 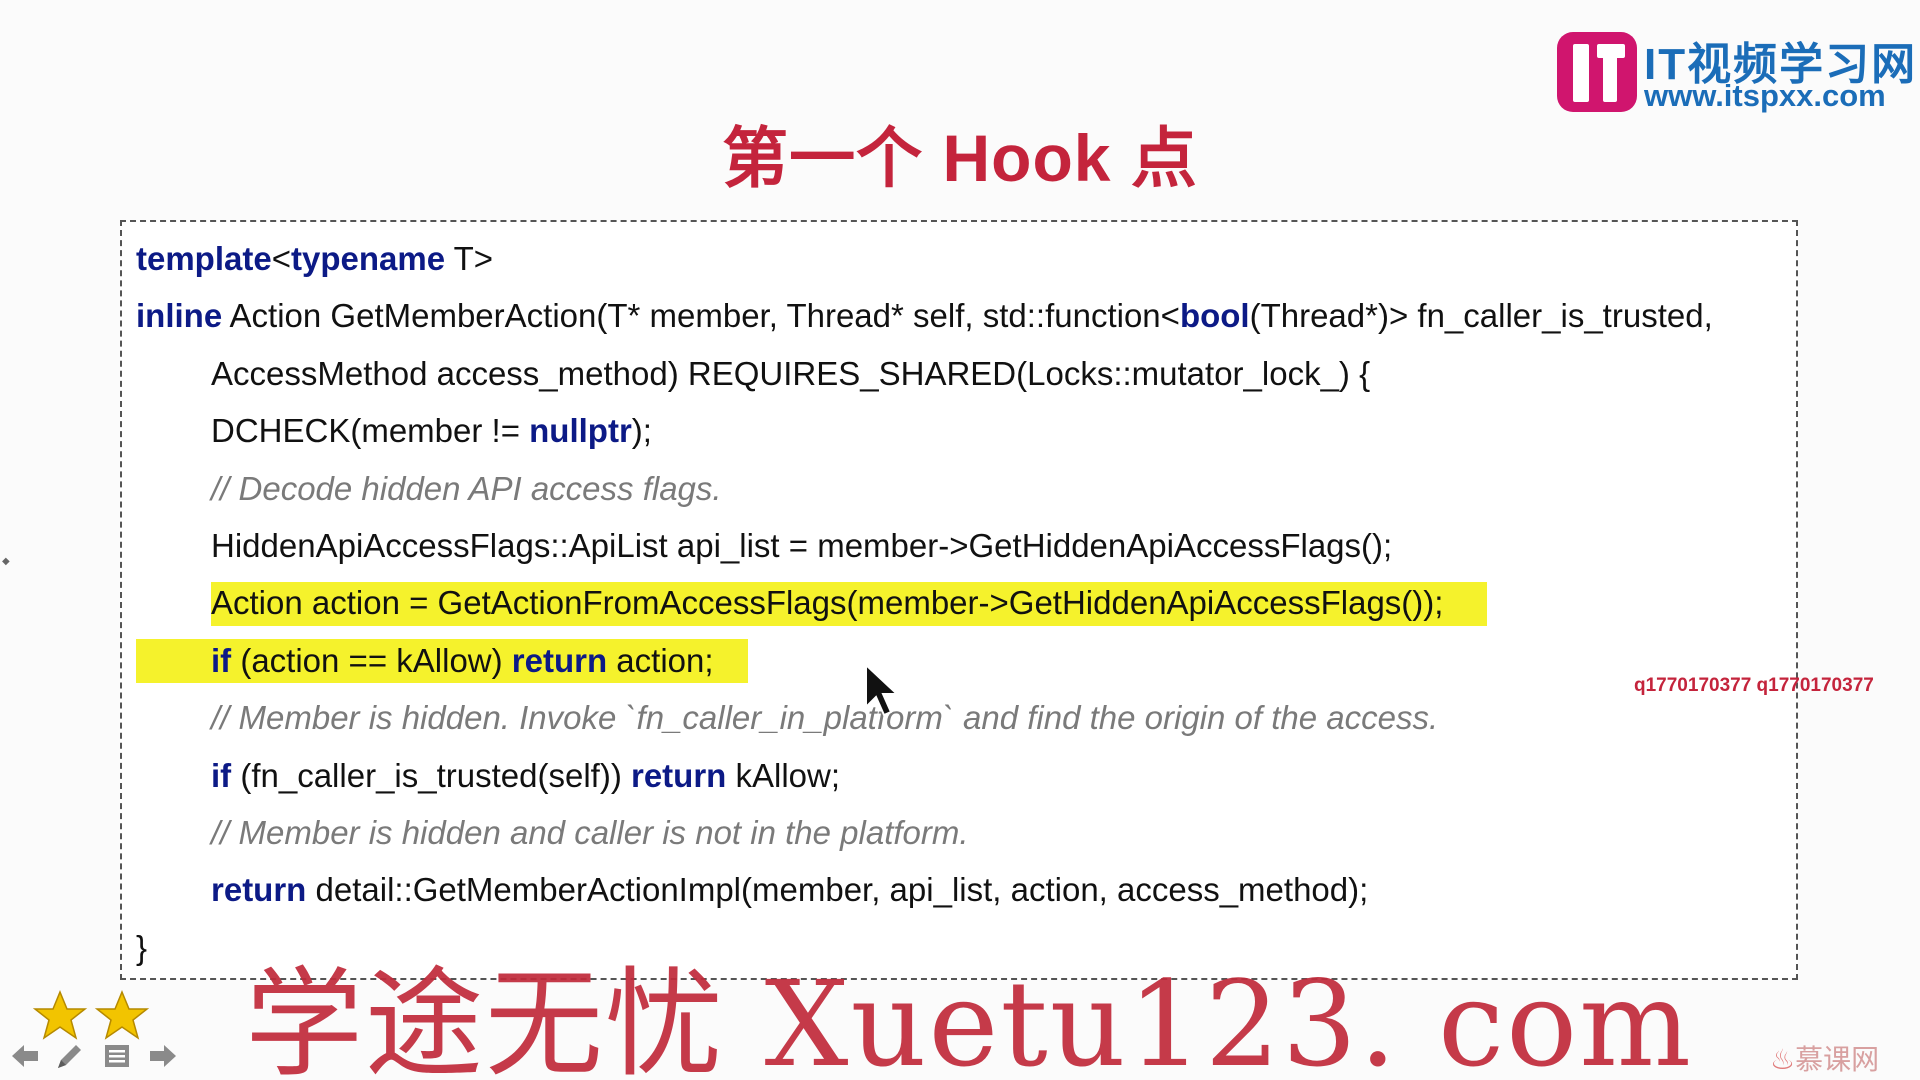 What do you see at coordinates (25, 1056) in the screenshot?
I see `prev-arrow-icon` at bounding box center [25, 1056].